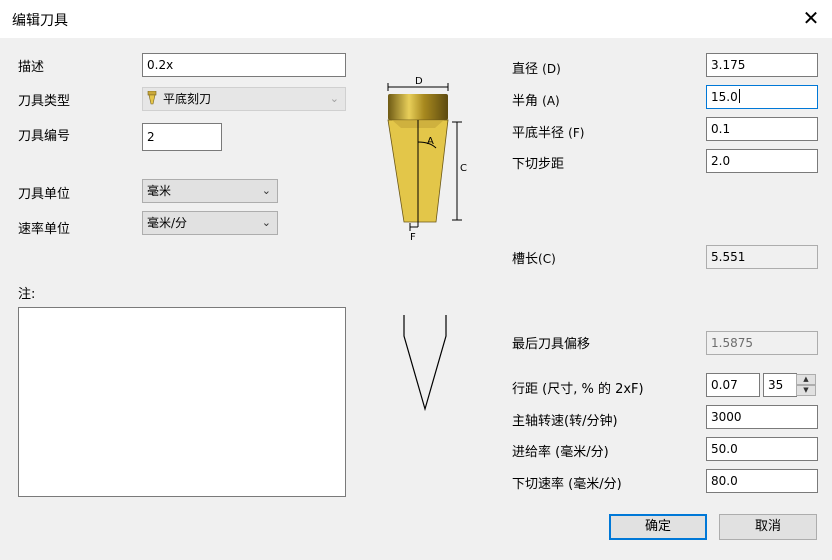 Image resolution: width=832 pixels, height=560 pixels. I want to click on flat-radius-label: 平底半径 (F), so click(548, 133).